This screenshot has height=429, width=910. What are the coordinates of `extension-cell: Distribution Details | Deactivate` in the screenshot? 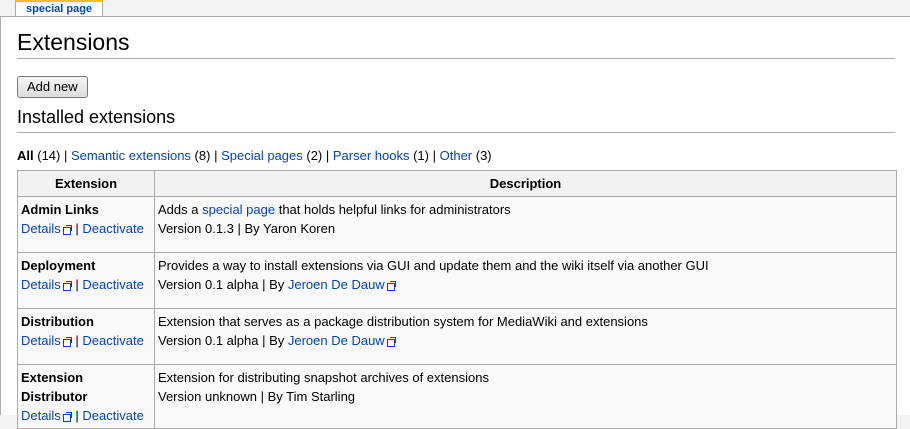 It's located at (86, 336).